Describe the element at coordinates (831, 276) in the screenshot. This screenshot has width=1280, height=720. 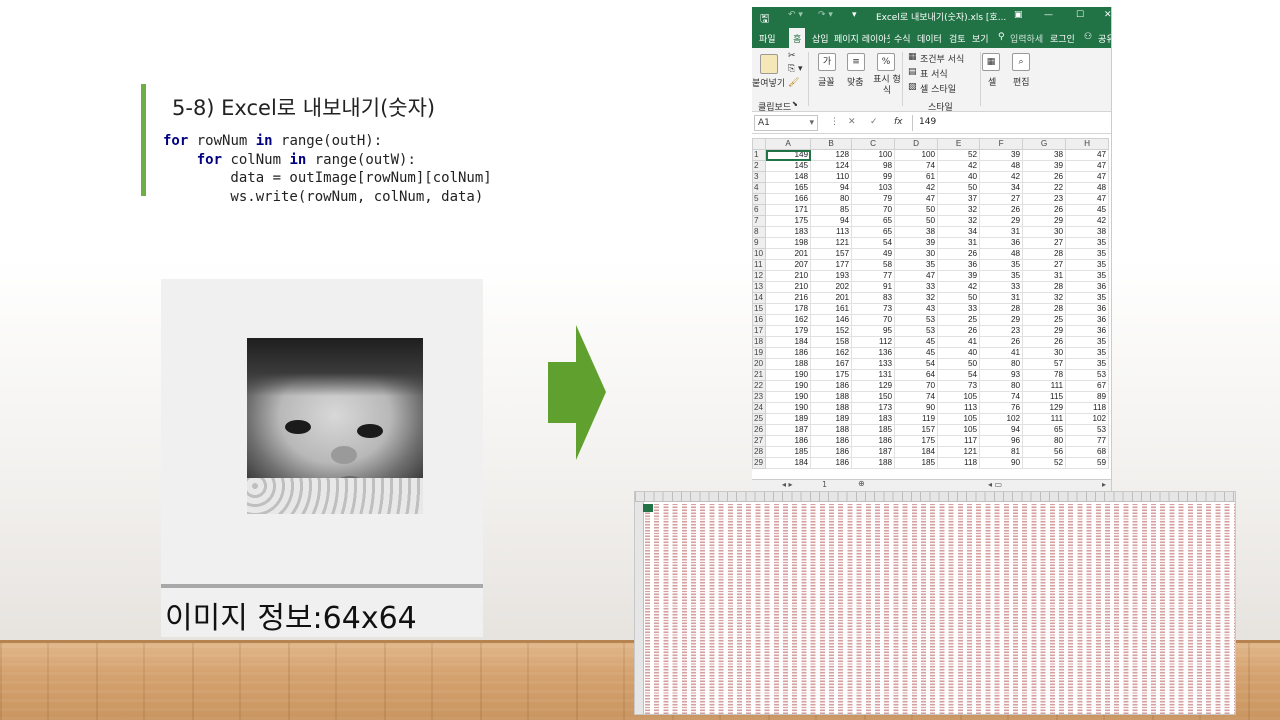
I see `cell: 193` at that location.